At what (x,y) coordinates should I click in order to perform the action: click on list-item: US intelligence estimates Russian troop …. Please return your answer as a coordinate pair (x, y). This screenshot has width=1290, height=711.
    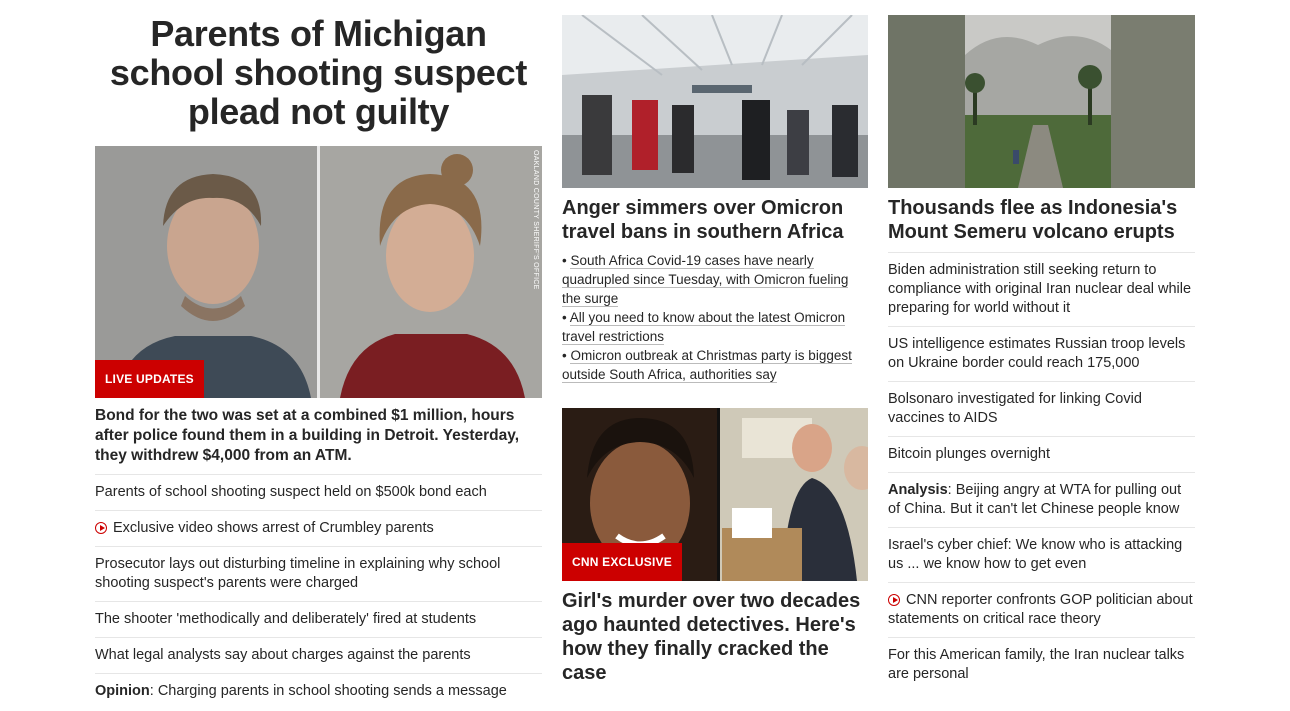
    Looking at the image, I should click on (1041, 353).